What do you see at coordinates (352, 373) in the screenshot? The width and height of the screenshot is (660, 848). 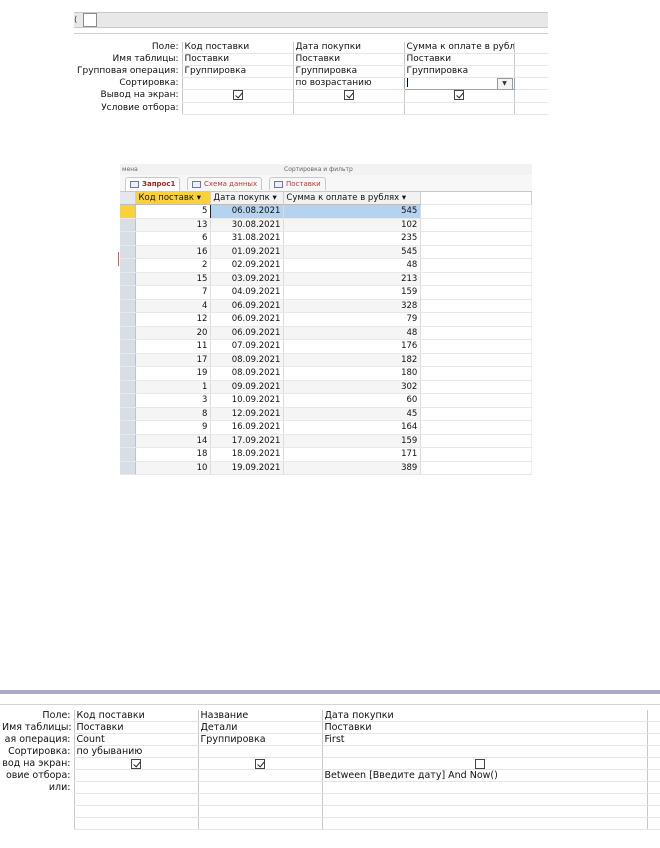 I see `cell-amount: 180` at bounding box center [352, 373].